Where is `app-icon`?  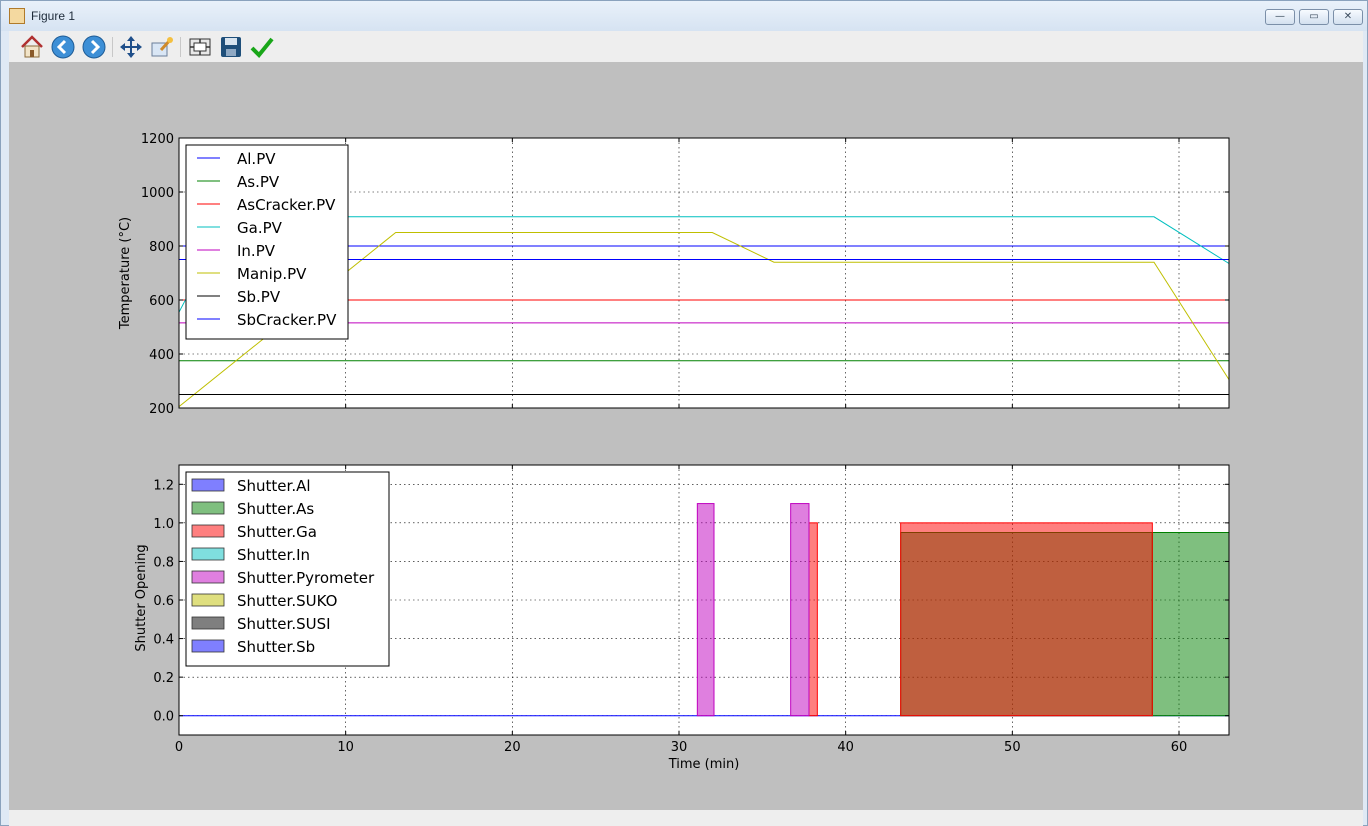
app-icon is located at coordinates (17, 16).